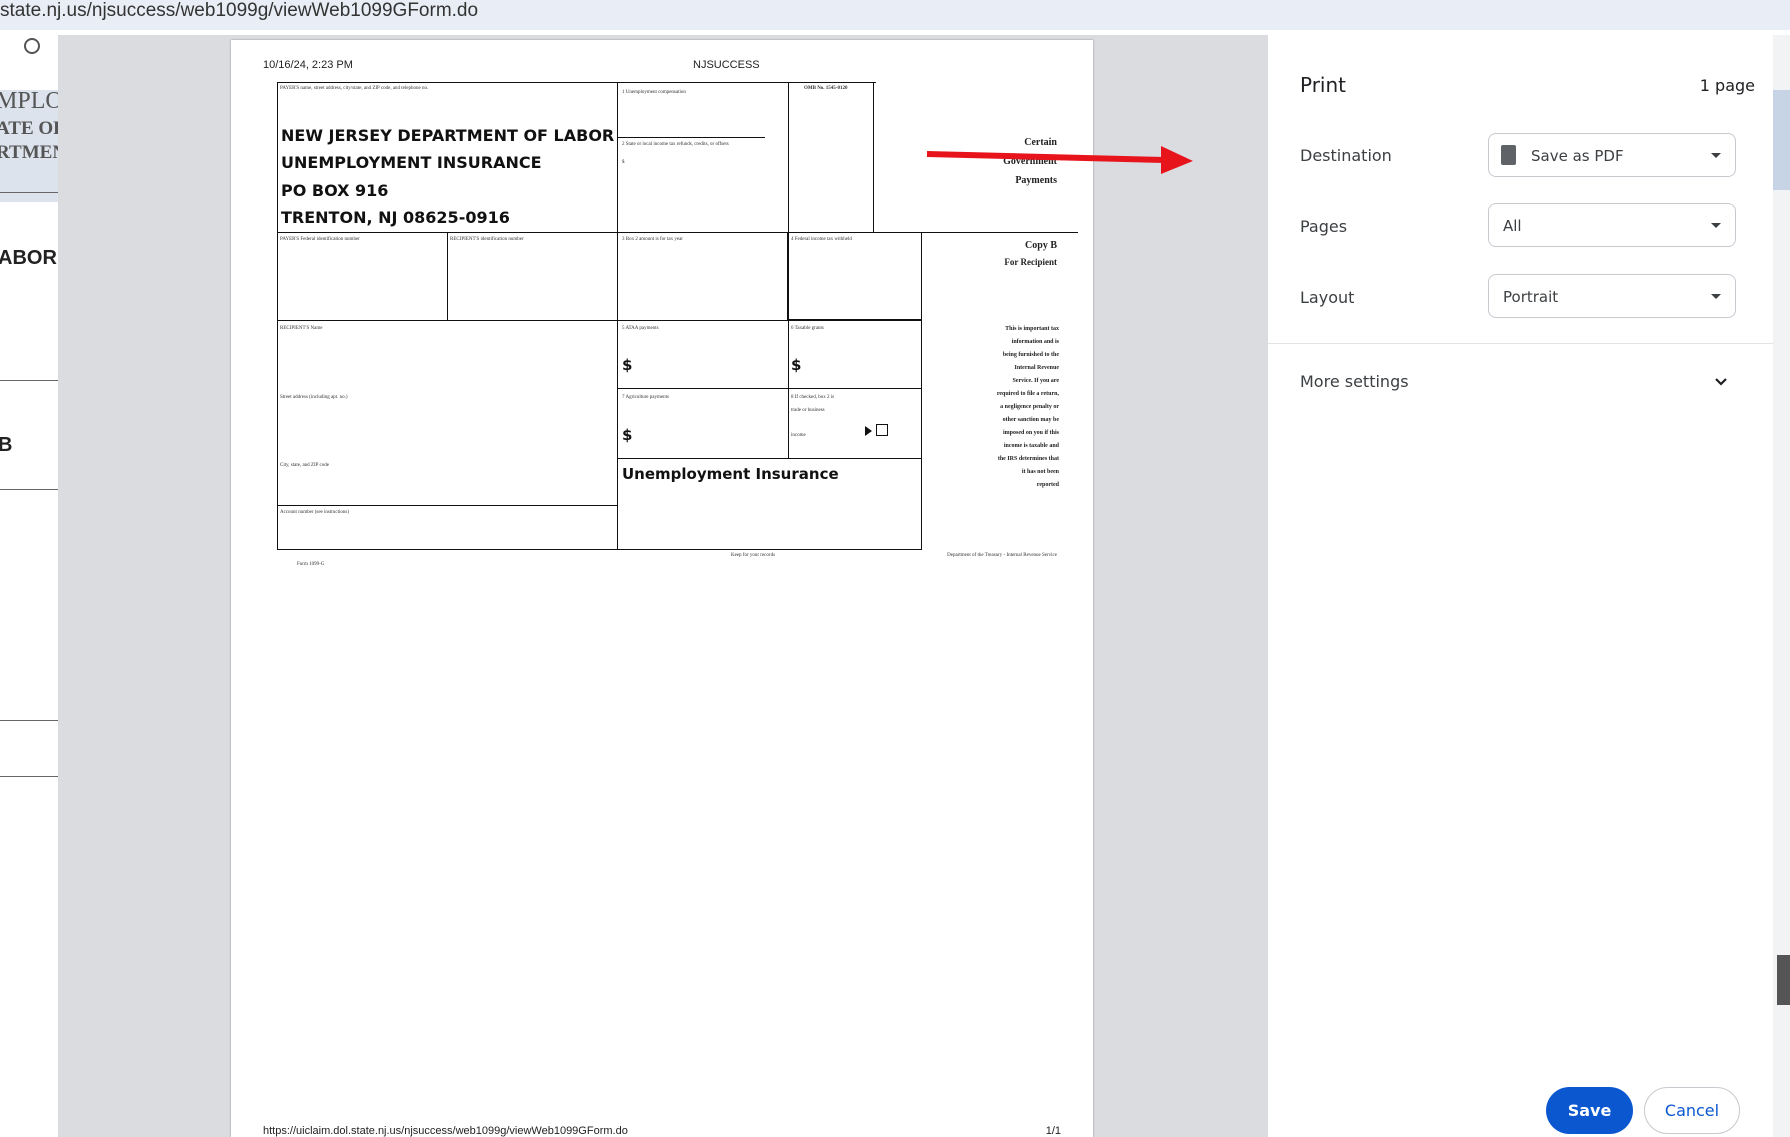 Image resolution: width=1790 pixels, height=1137 pixels. What do you see at coordinates (808, 410) in the screenshot?
I see `box8-label-line-2: trade or business` at bounding box center [808, 410].